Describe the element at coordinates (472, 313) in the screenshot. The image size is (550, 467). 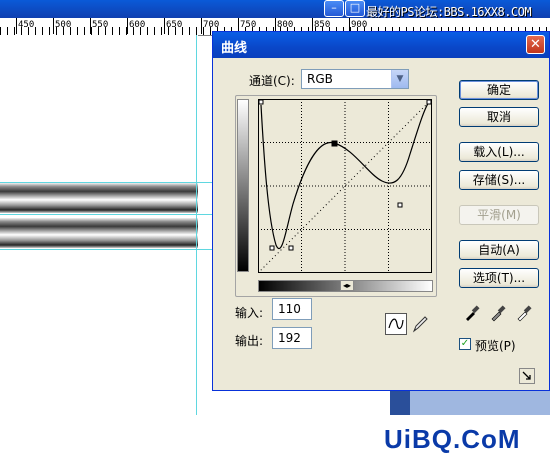
I see `black-eyedropper-icon` at that location.